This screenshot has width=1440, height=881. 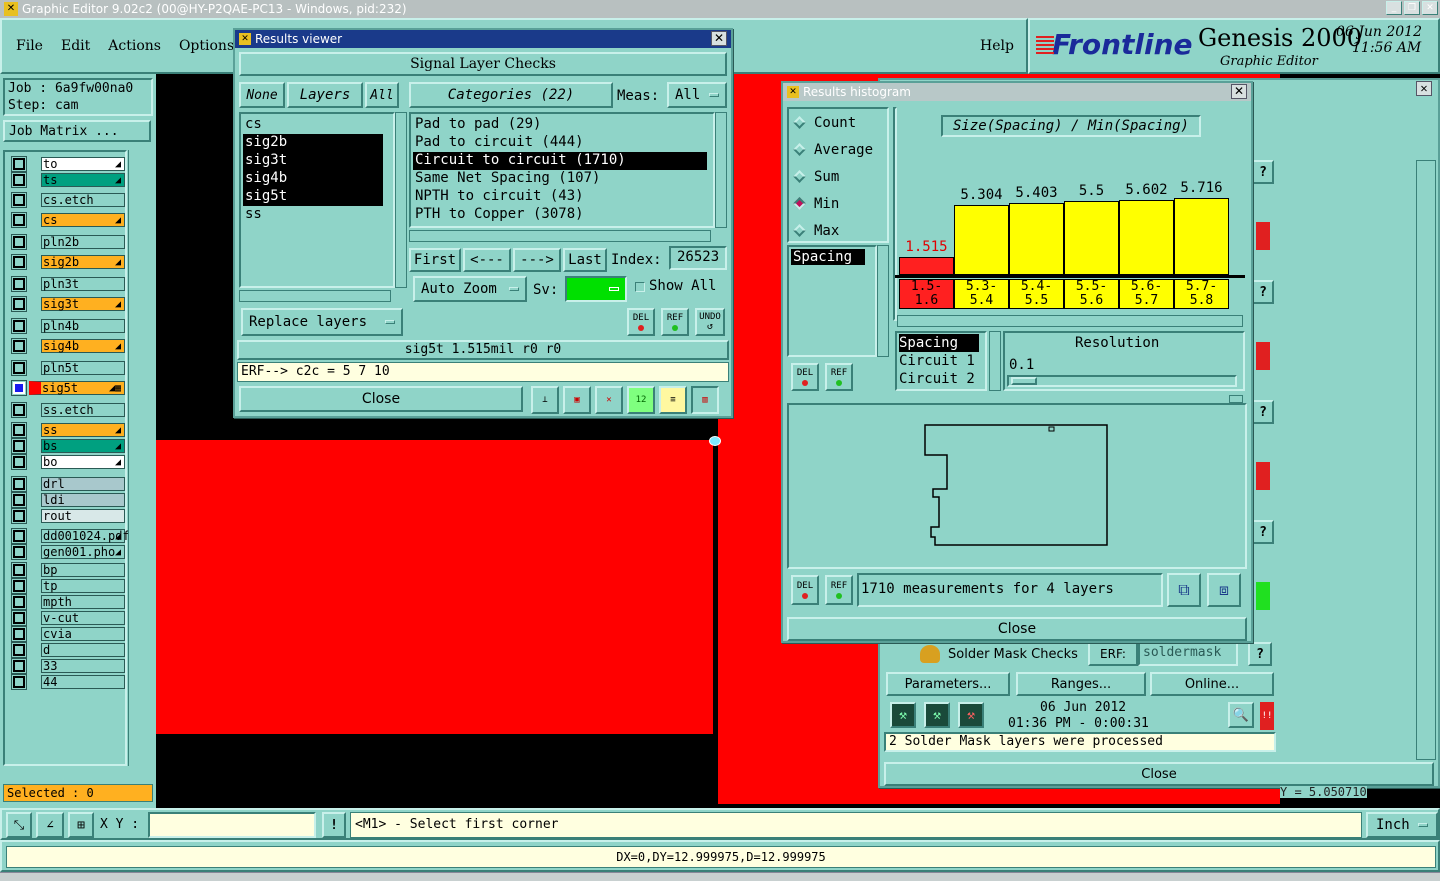 What do you see at coordinates (641, 400) in the screenshot?
I see `counter-icon: 12` at bounding box center [641, 400].